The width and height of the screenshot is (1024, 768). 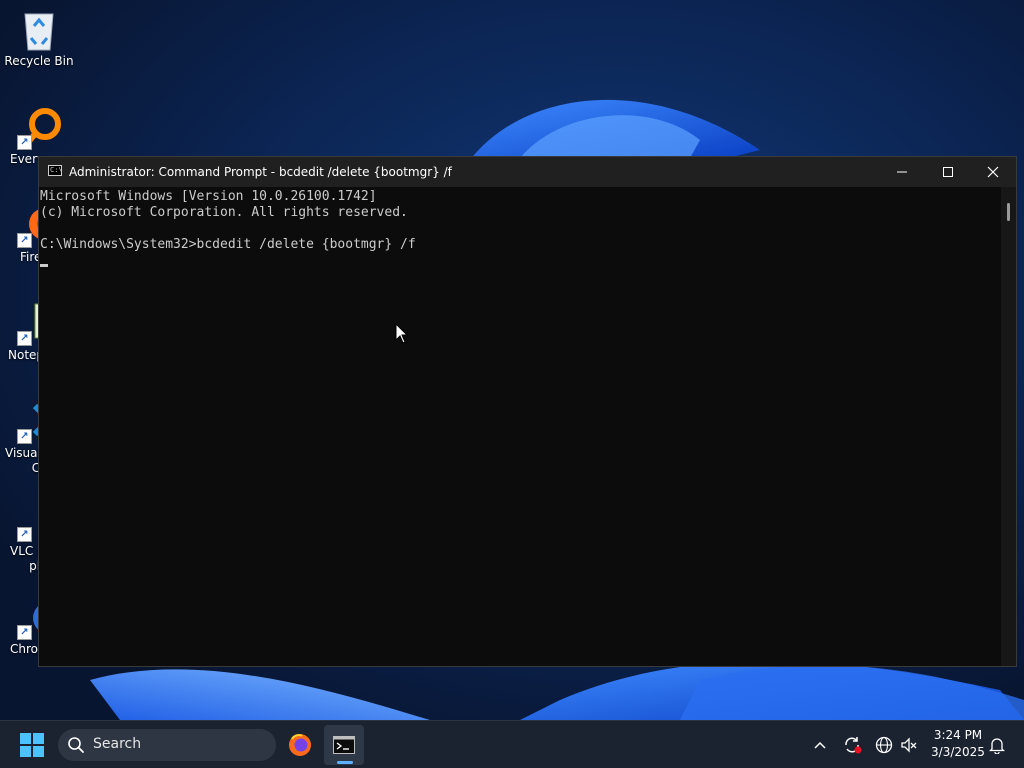 What do you see at coordinates (39, 61) in the screenshot?
I see `desktop-icon-label: Recycle Bin` at bounding box center [39, 61].